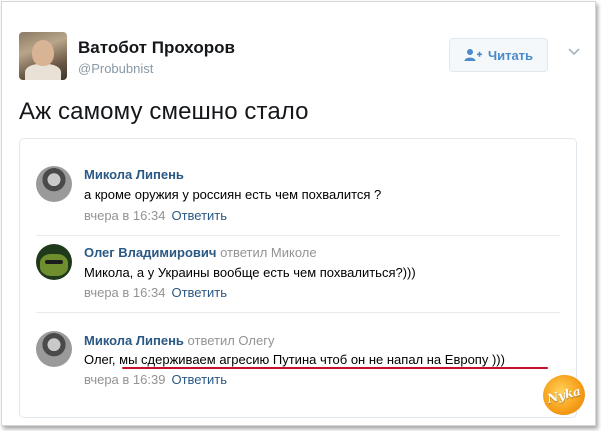 The image size is (601, 431). I want to click on author-avatar, so click(43, 56).